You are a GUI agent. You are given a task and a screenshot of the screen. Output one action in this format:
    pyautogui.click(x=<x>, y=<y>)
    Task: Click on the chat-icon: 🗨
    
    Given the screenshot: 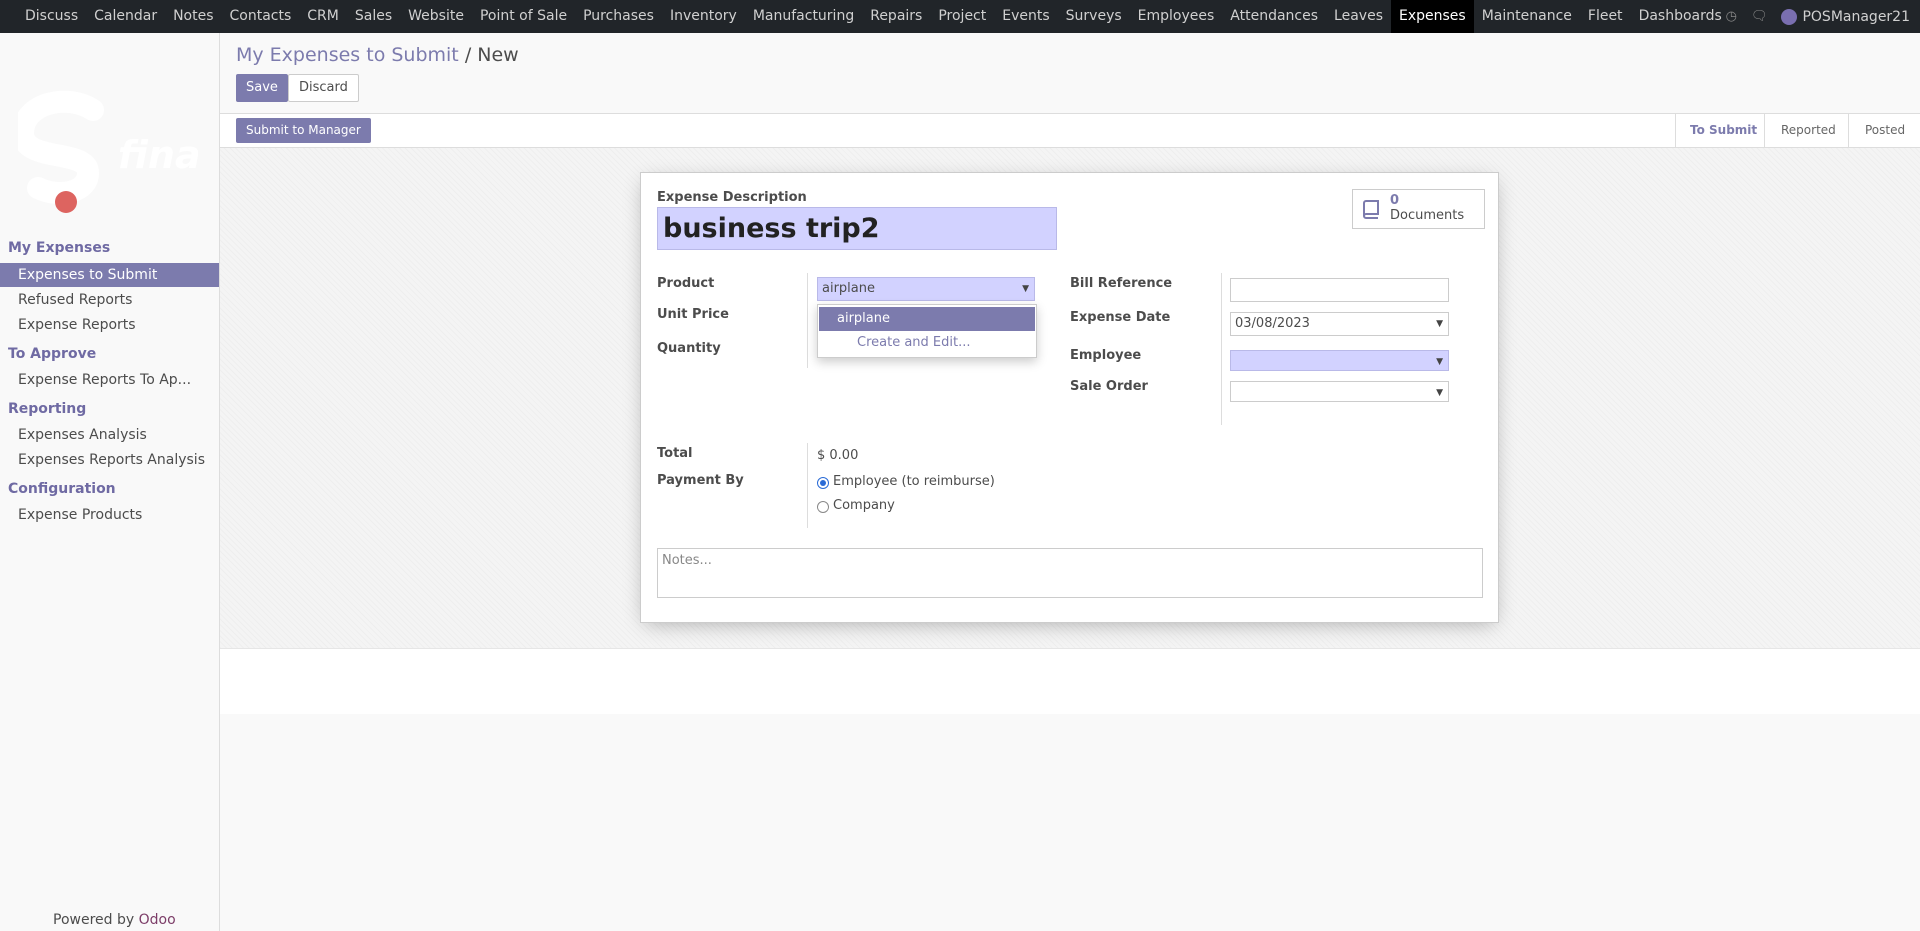 What is the action you would take?
    pyautogui.click(x=1759, y=16)
    